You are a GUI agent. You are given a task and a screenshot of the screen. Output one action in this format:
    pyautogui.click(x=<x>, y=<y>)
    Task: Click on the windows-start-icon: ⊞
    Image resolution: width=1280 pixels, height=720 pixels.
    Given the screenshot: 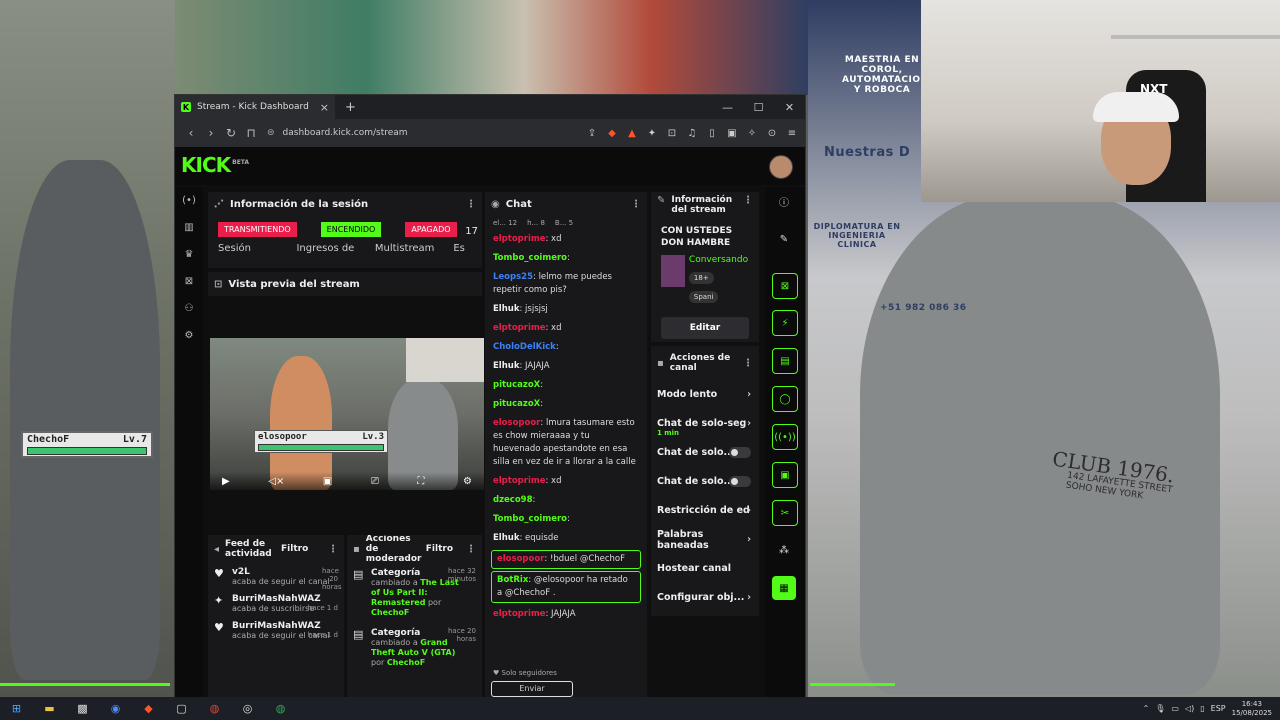 What is the action you would take?
    pyautogui.click(x=16, y=708)
    